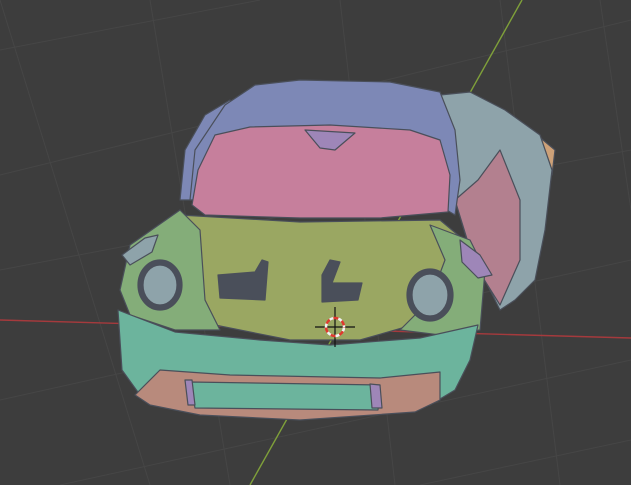 The image size is (631, 485). I want to click on lower-grille, so click(285, 396).